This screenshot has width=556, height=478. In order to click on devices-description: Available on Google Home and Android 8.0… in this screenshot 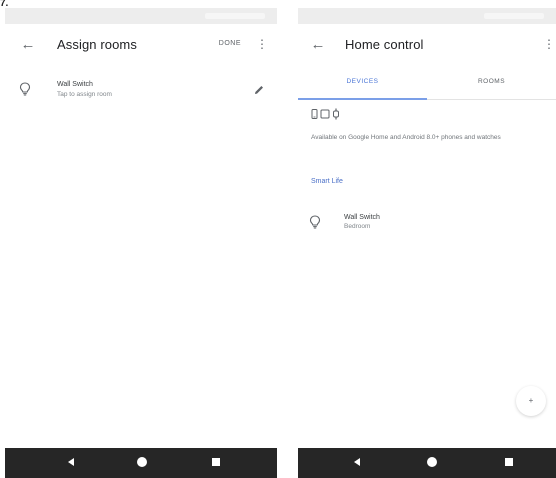, I will do `click(406, 137)`.